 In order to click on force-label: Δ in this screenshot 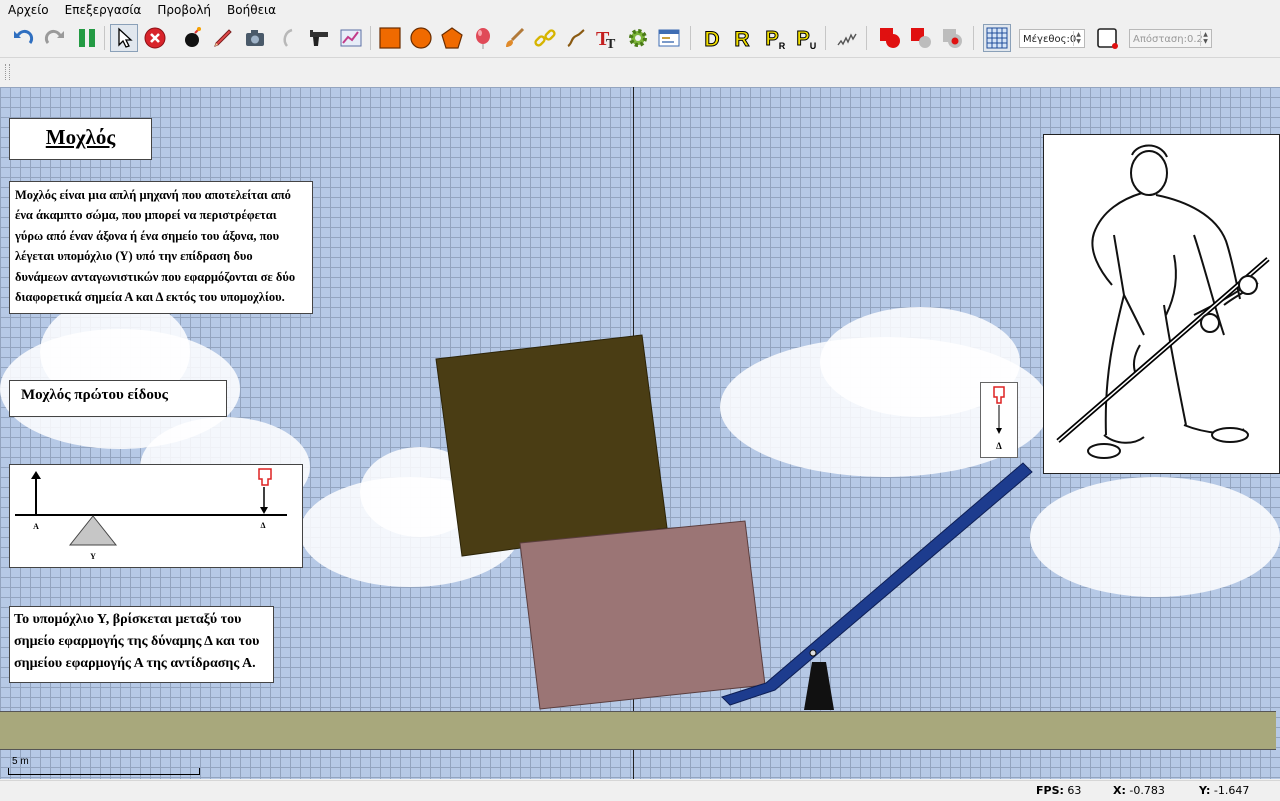, I will do `click(999, 446)`.